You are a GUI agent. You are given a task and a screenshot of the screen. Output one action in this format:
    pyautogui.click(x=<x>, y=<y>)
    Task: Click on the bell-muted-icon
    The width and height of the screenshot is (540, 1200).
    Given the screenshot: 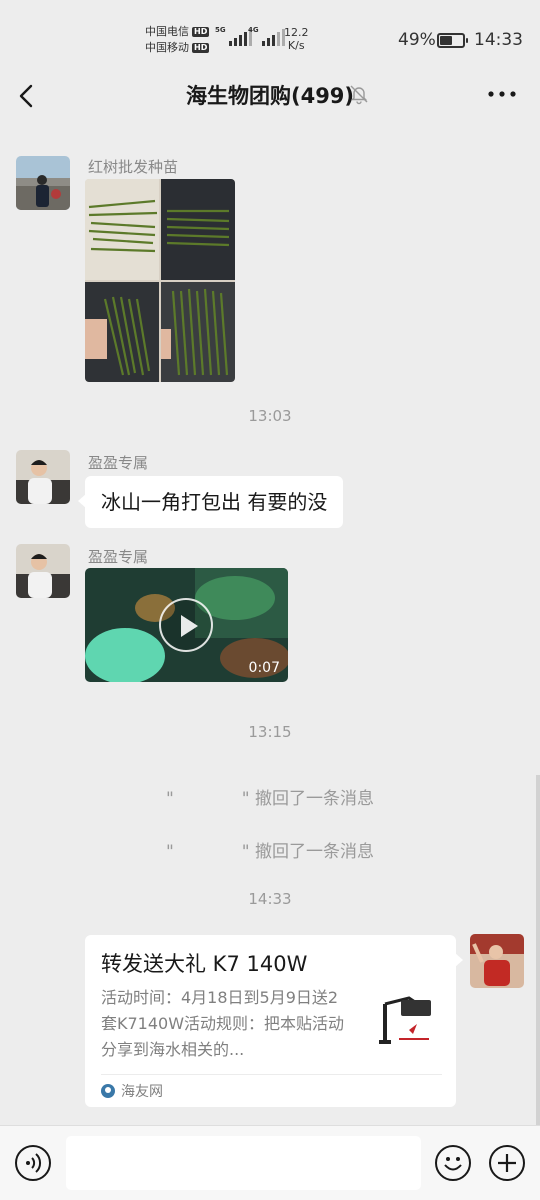 What is the action you would take?
    pyautogui.click(x=359, y=95)
    